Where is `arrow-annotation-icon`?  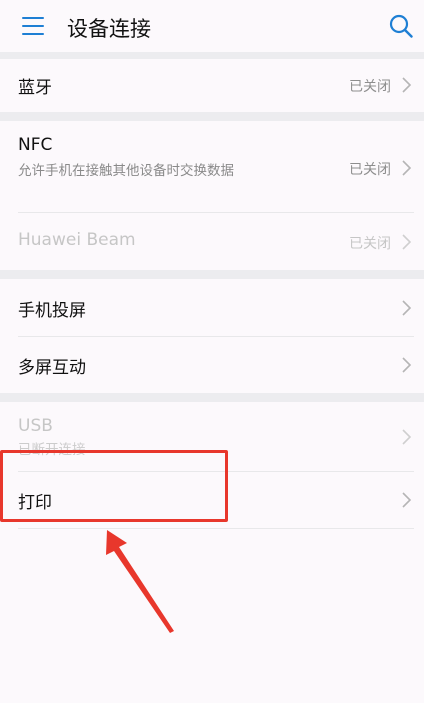 arrow-annotation-icon is located at coordinates (140, 581).